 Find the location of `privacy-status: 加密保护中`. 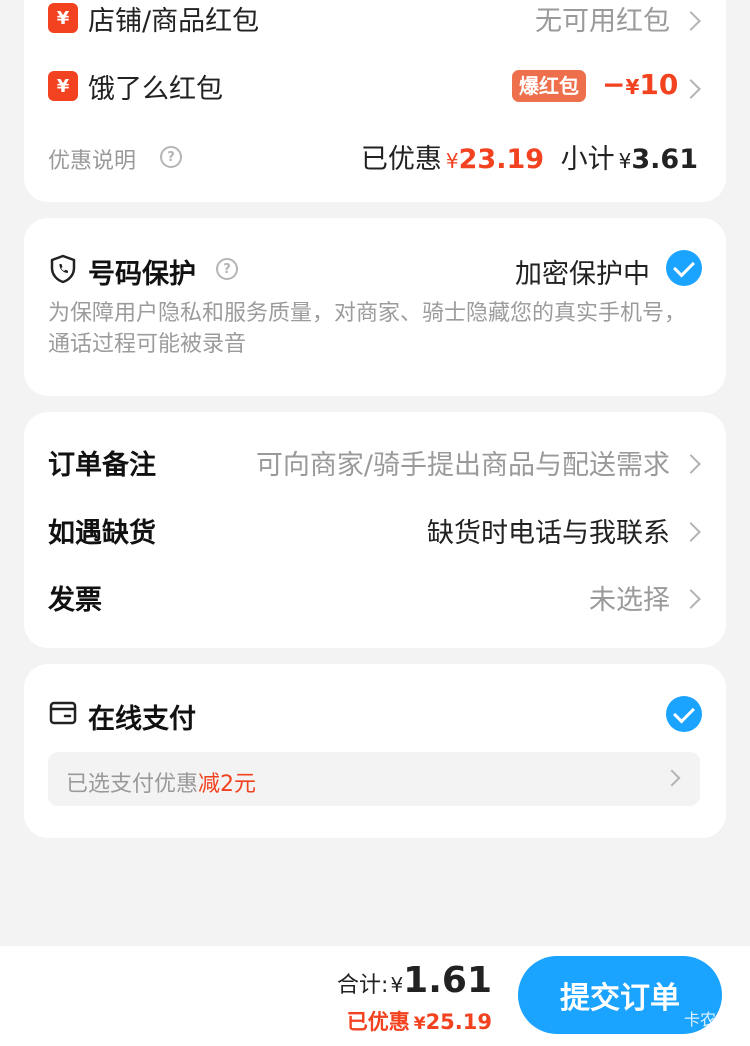

privacy-status: 加密保护中 is located at coordinates (582, 274).